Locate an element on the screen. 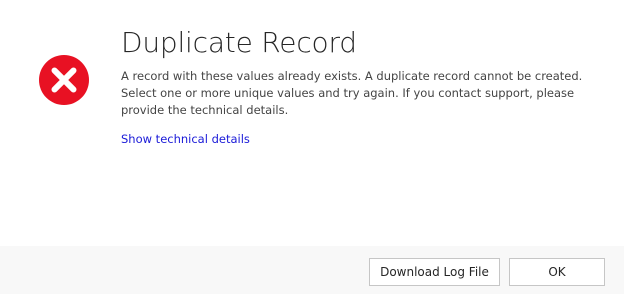 The height and width of the screenshot is (294, 624). error-x-icon is located at coordinates (64, 80).